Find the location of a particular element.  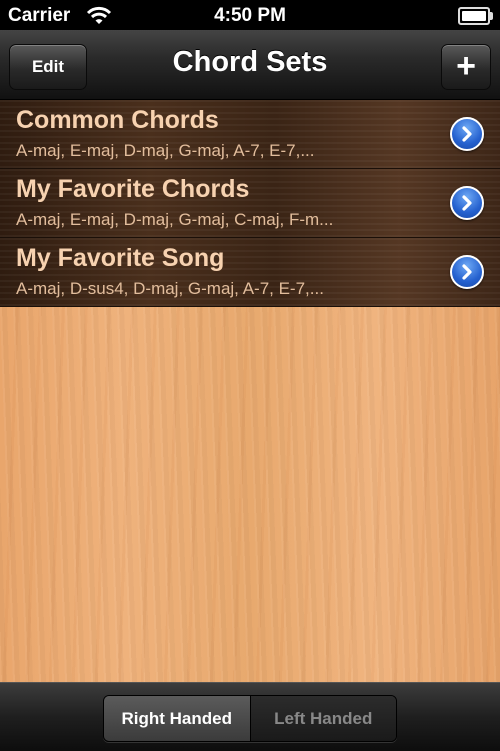

navigation-bar: Edit Chord Sets + is located at coordinates (250, 65).